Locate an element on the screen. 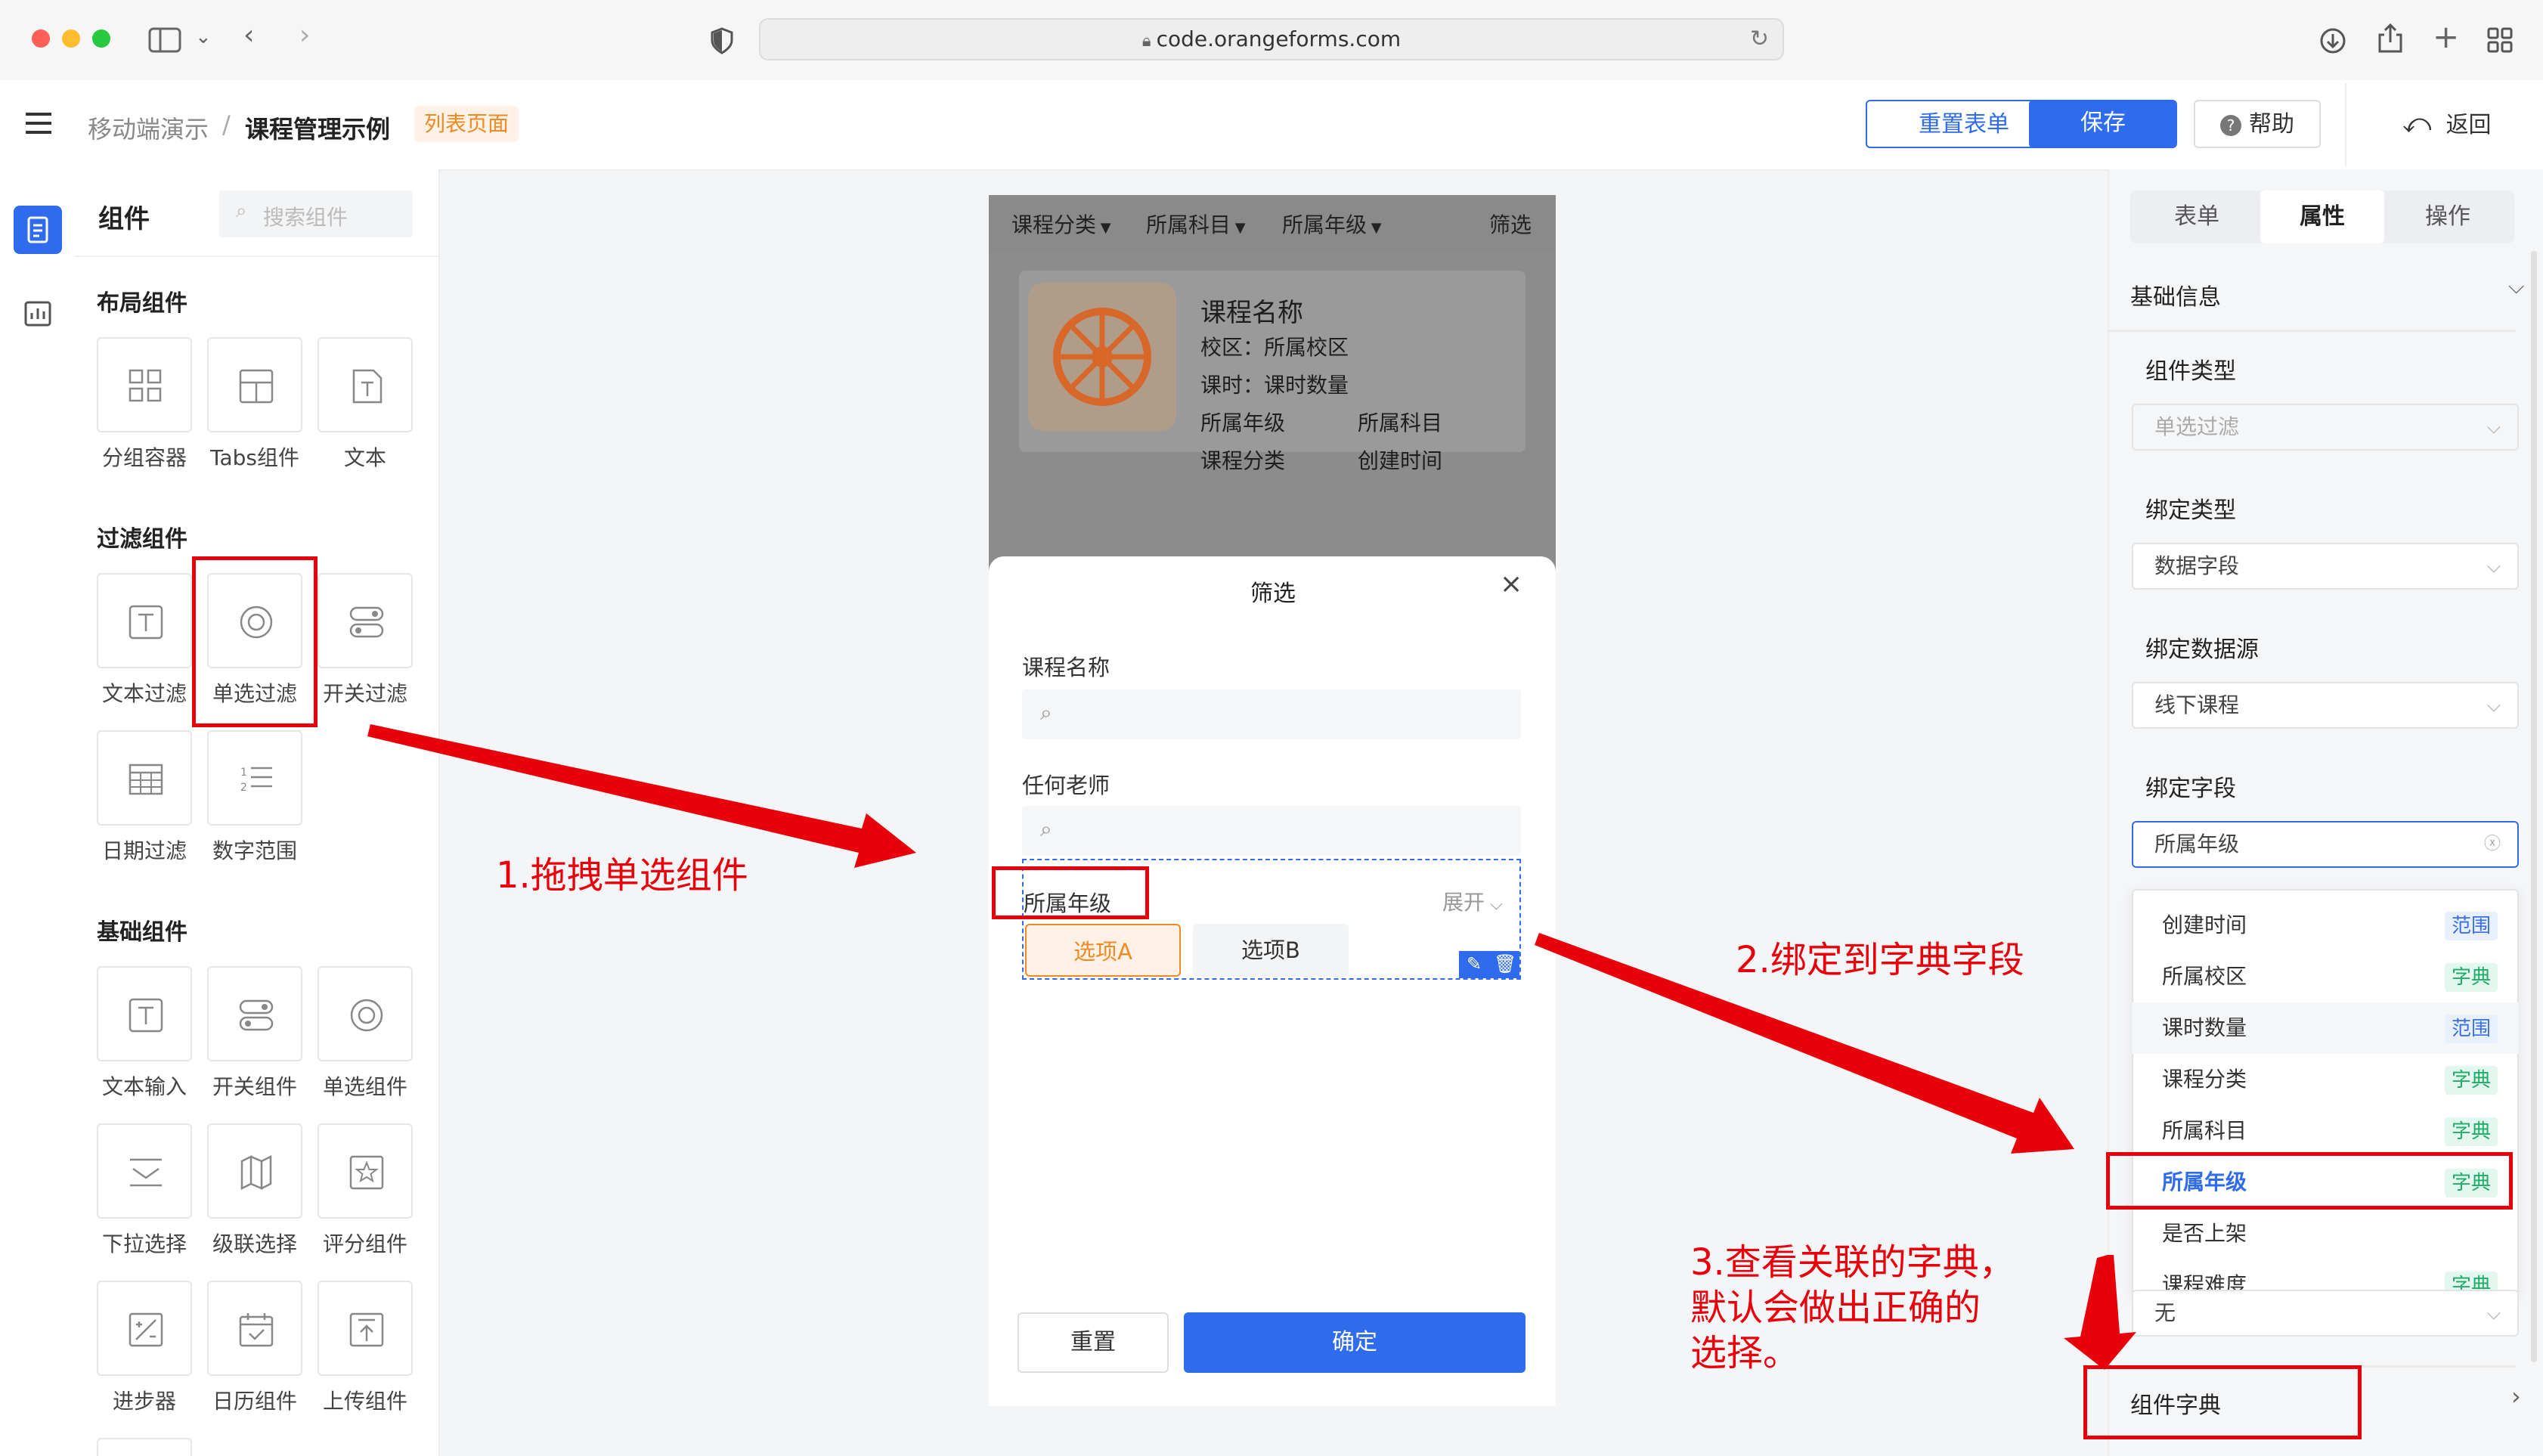  component-rating is located at coordinates (365, 1171).